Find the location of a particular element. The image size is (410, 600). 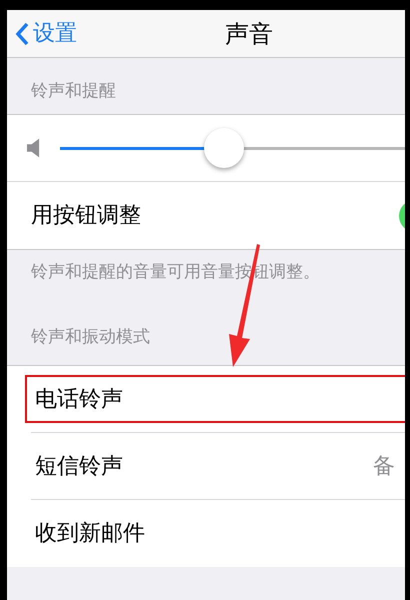

section-header: 铃声和提醒 is located at coordinates (73, 91).